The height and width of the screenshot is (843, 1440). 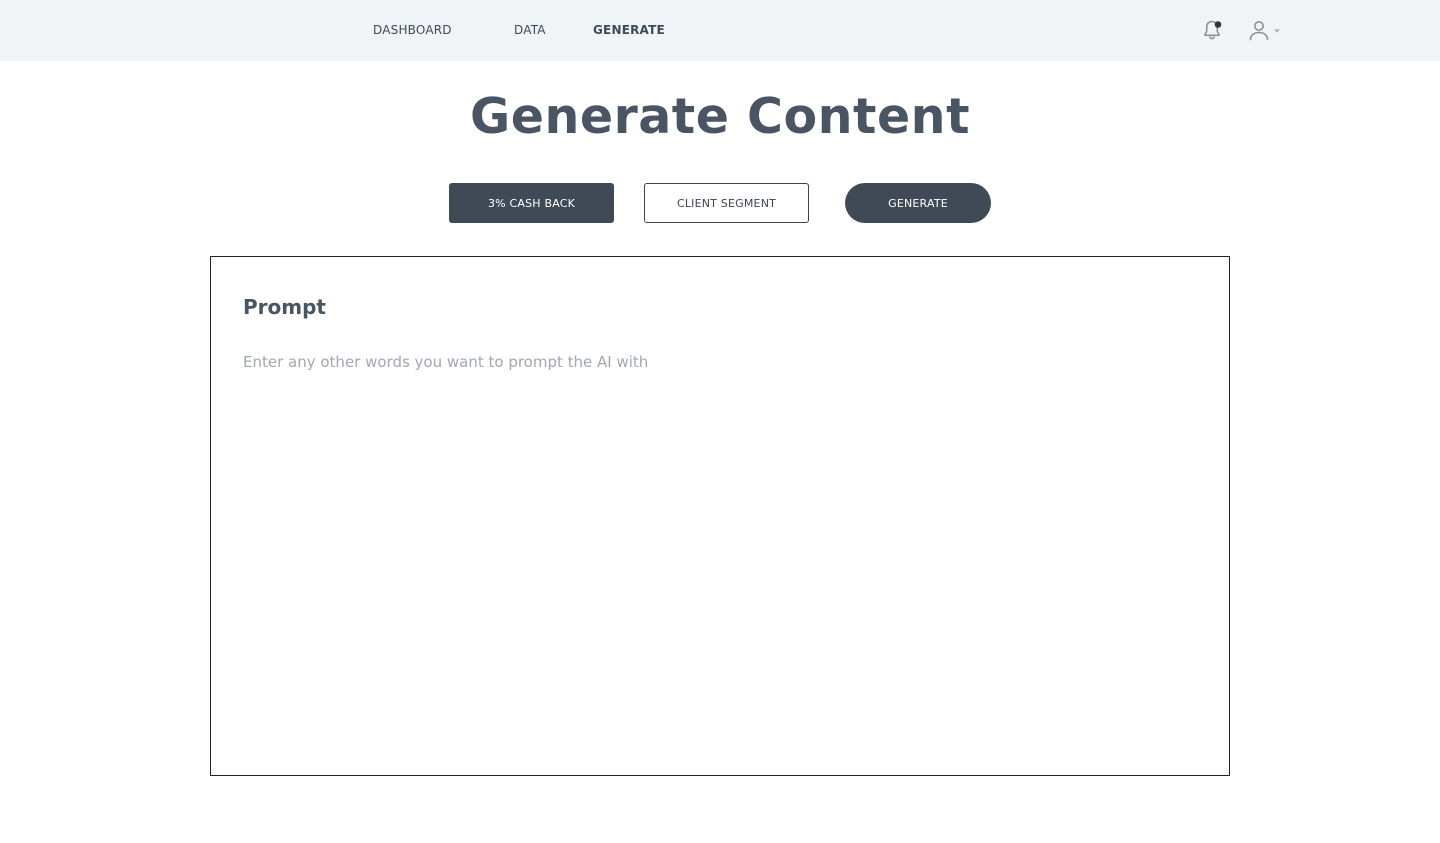 What do you see at coordinates (1277, 31) in the screenshot?
I see `chevron-down-icon` at bounding box center [1277, 31].